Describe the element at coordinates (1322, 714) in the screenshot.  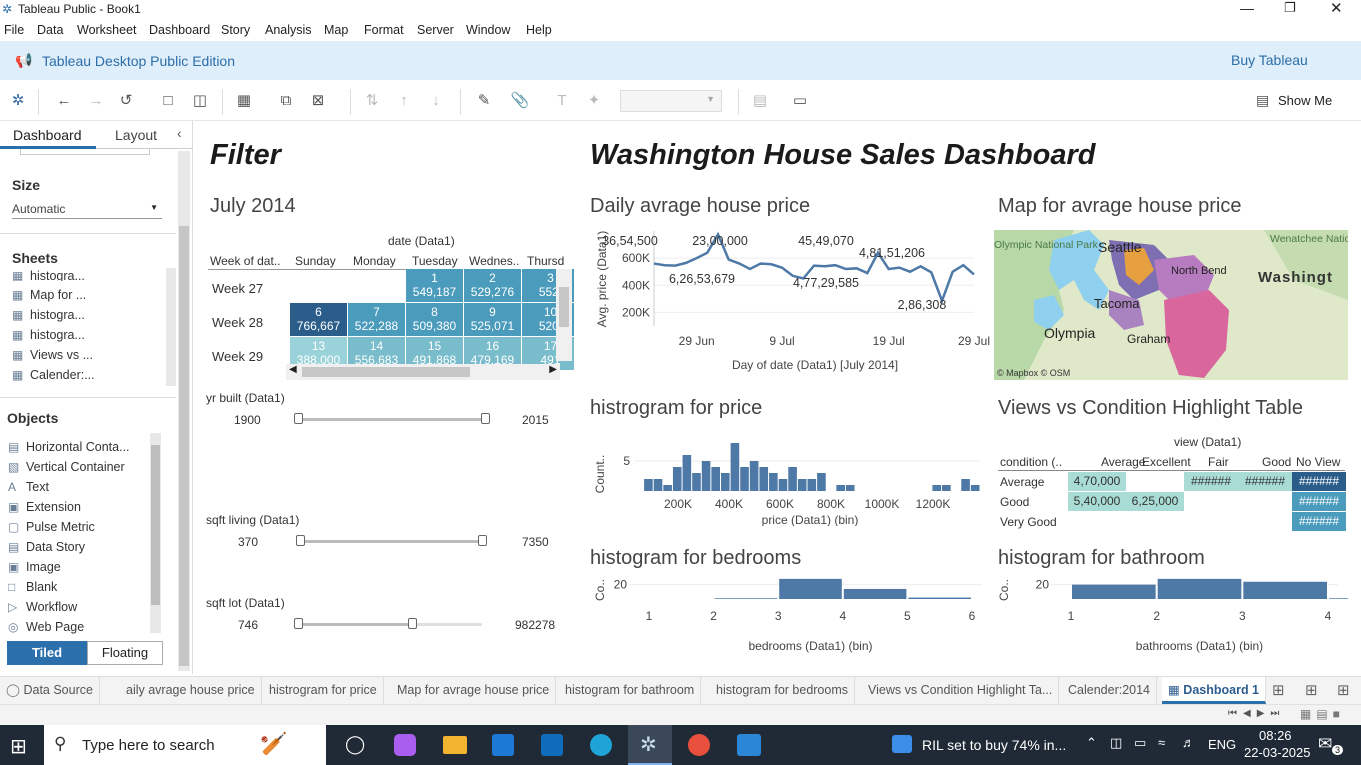
I see `view-mode-icons: ▦▤■` at that location.